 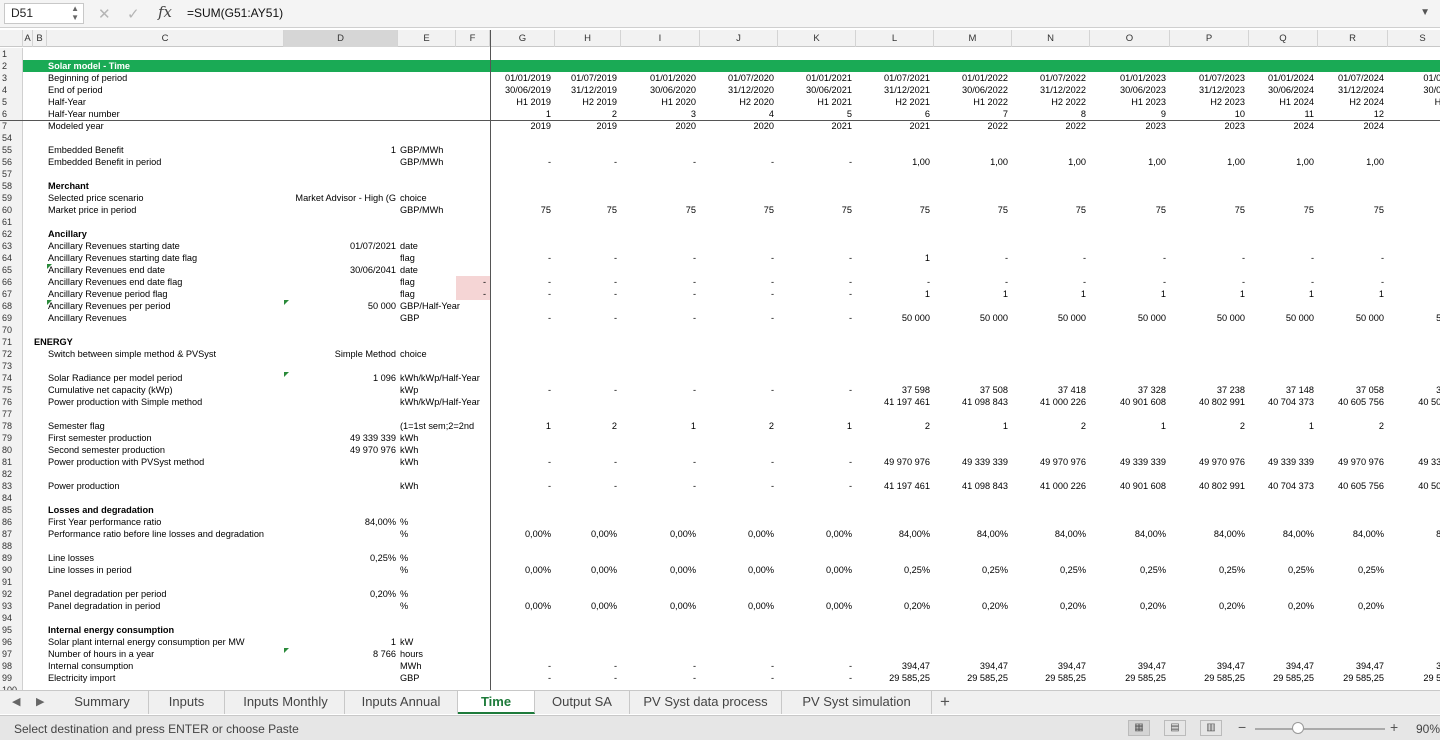 I want to click on cell-q75: 37 148, so click(x=1282, y=390).